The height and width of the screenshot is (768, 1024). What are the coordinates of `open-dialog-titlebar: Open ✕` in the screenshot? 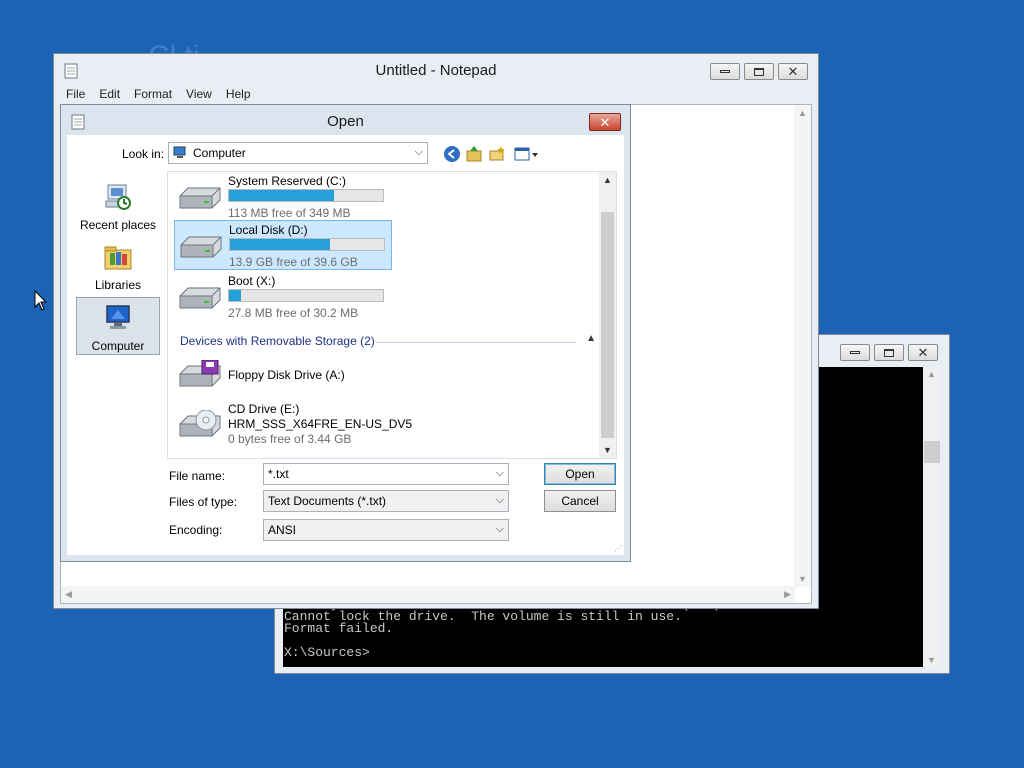 It's located at (345, 120).